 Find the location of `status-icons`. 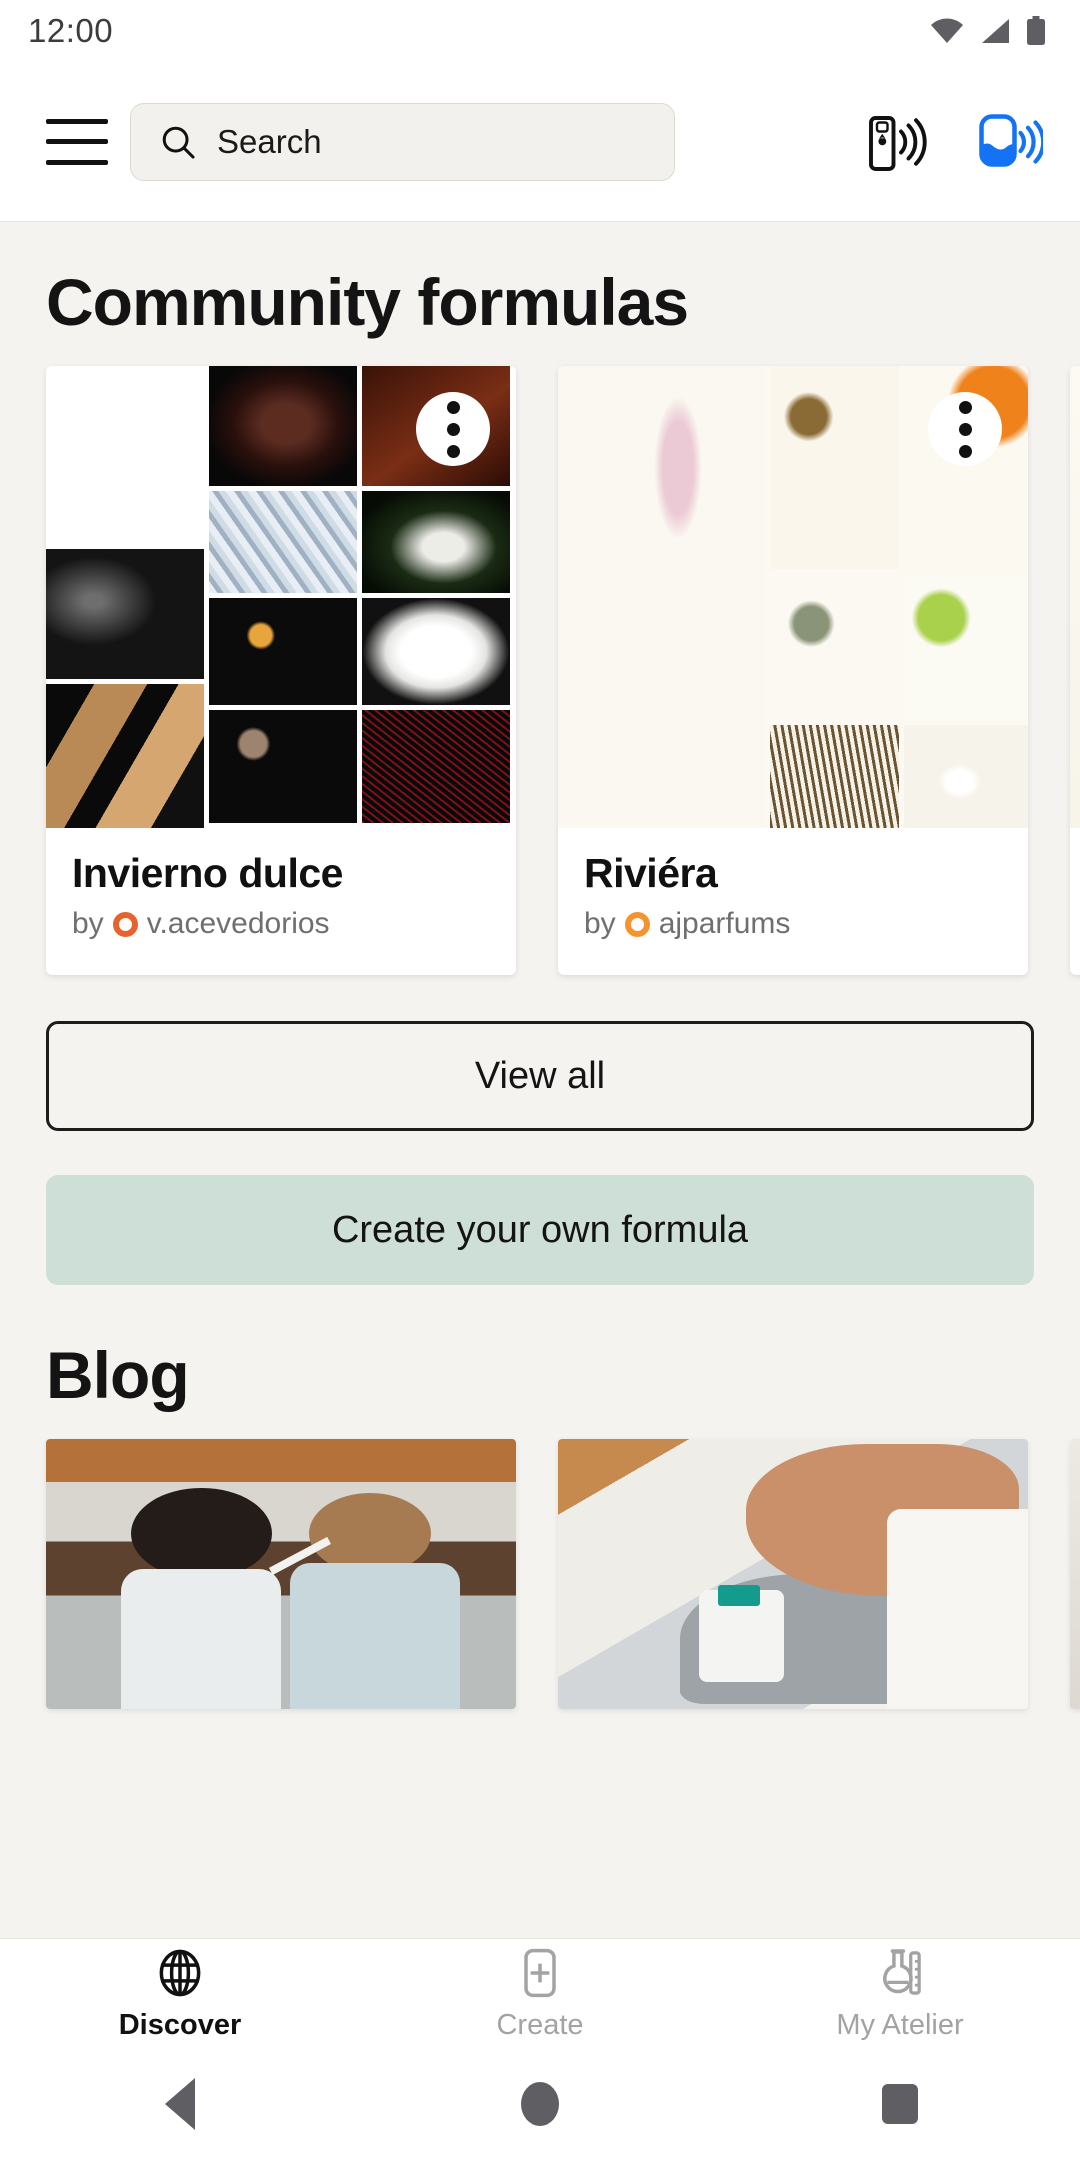

status-icons is located at coordinates (988, 31).